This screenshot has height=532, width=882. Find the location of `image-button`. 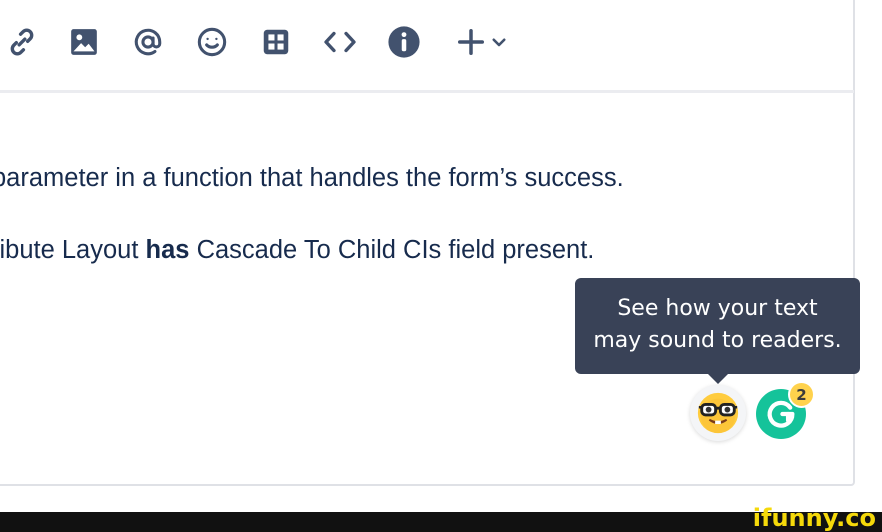

image-button is located at coordinates (84, 42).